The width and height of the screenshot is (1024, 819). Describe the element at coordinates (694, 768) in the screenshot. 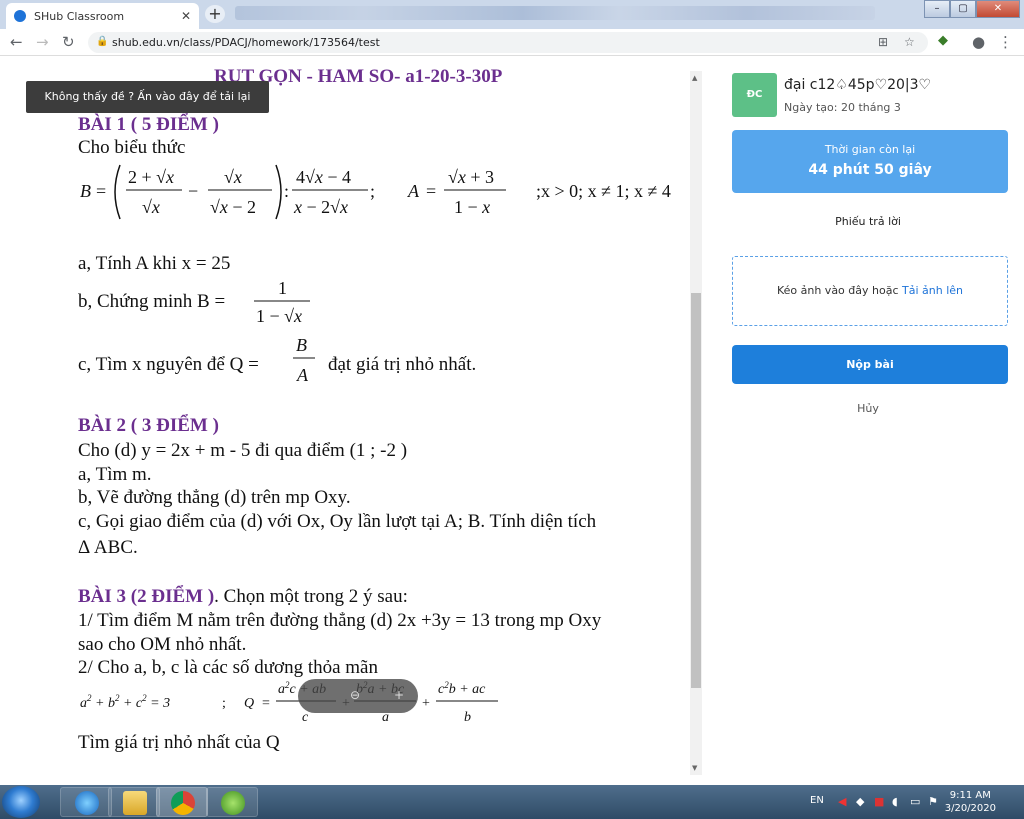

I see `scroll-down-icon: ▼` at that location.